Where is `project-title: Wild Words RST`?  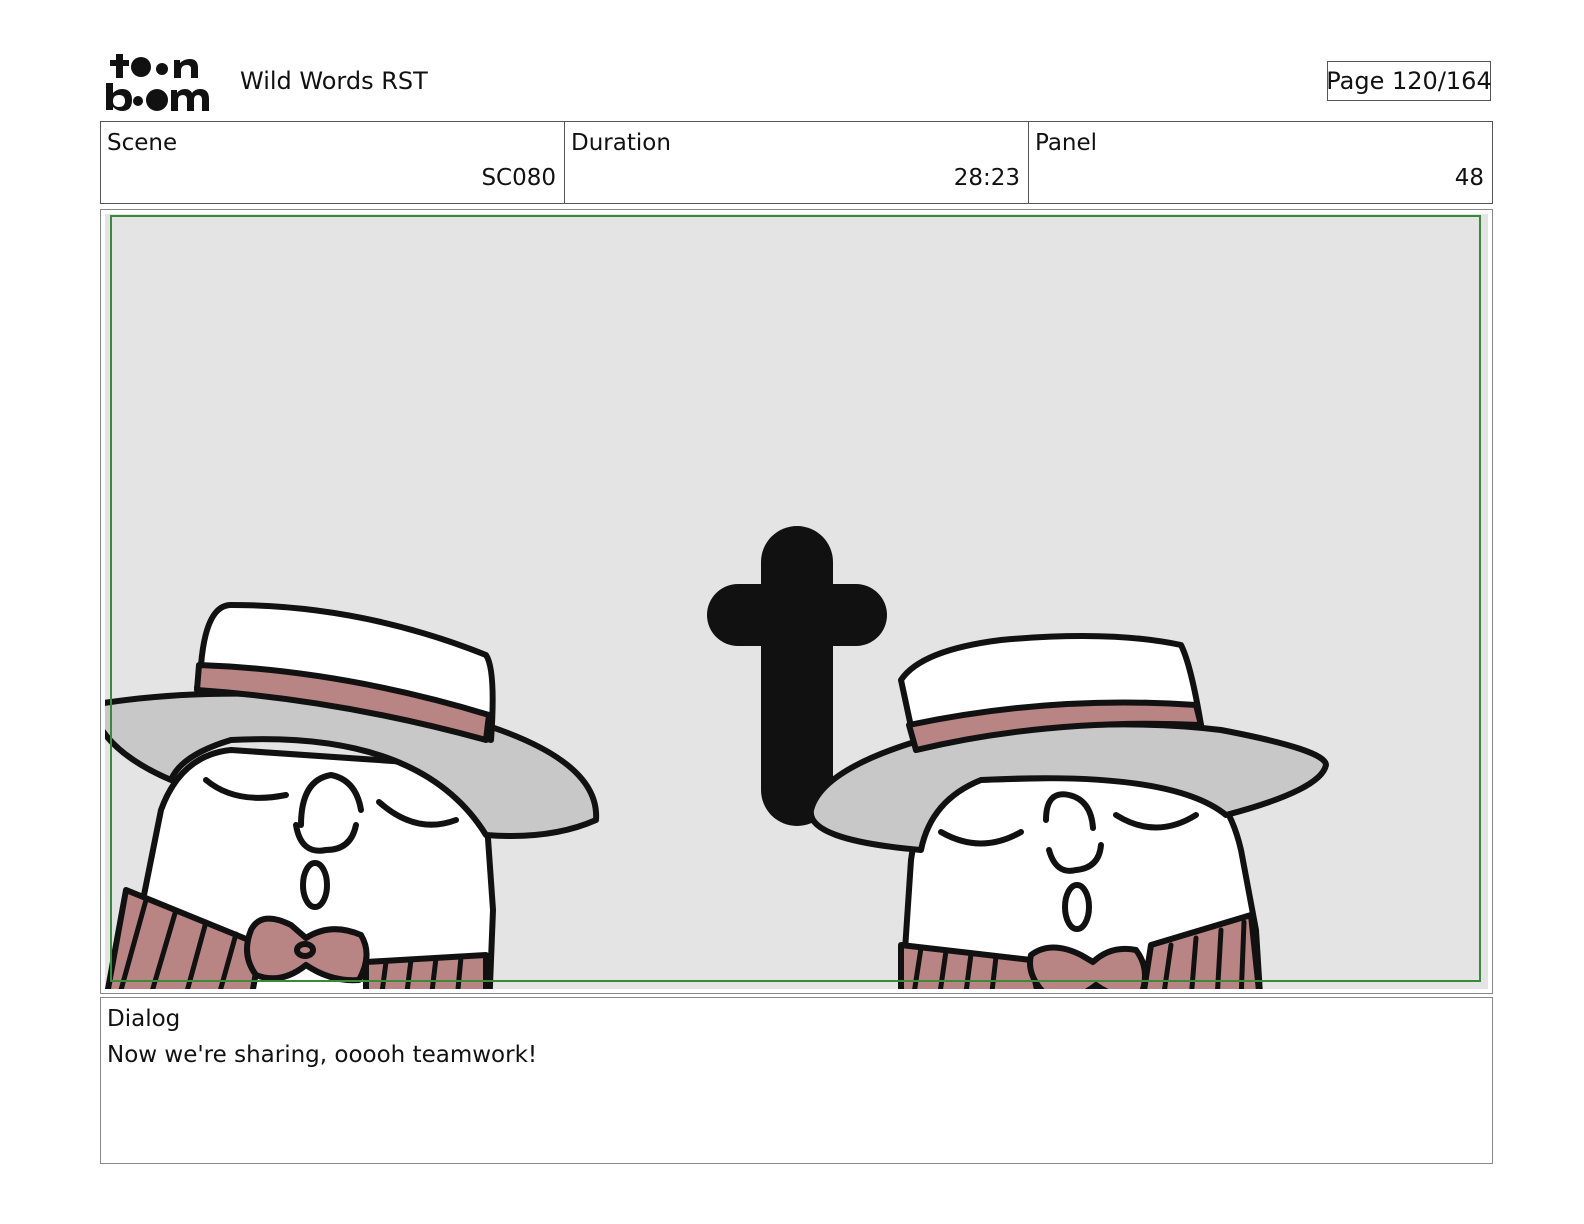 project-title: Wild Words RST is located at coordinates (334, 81).